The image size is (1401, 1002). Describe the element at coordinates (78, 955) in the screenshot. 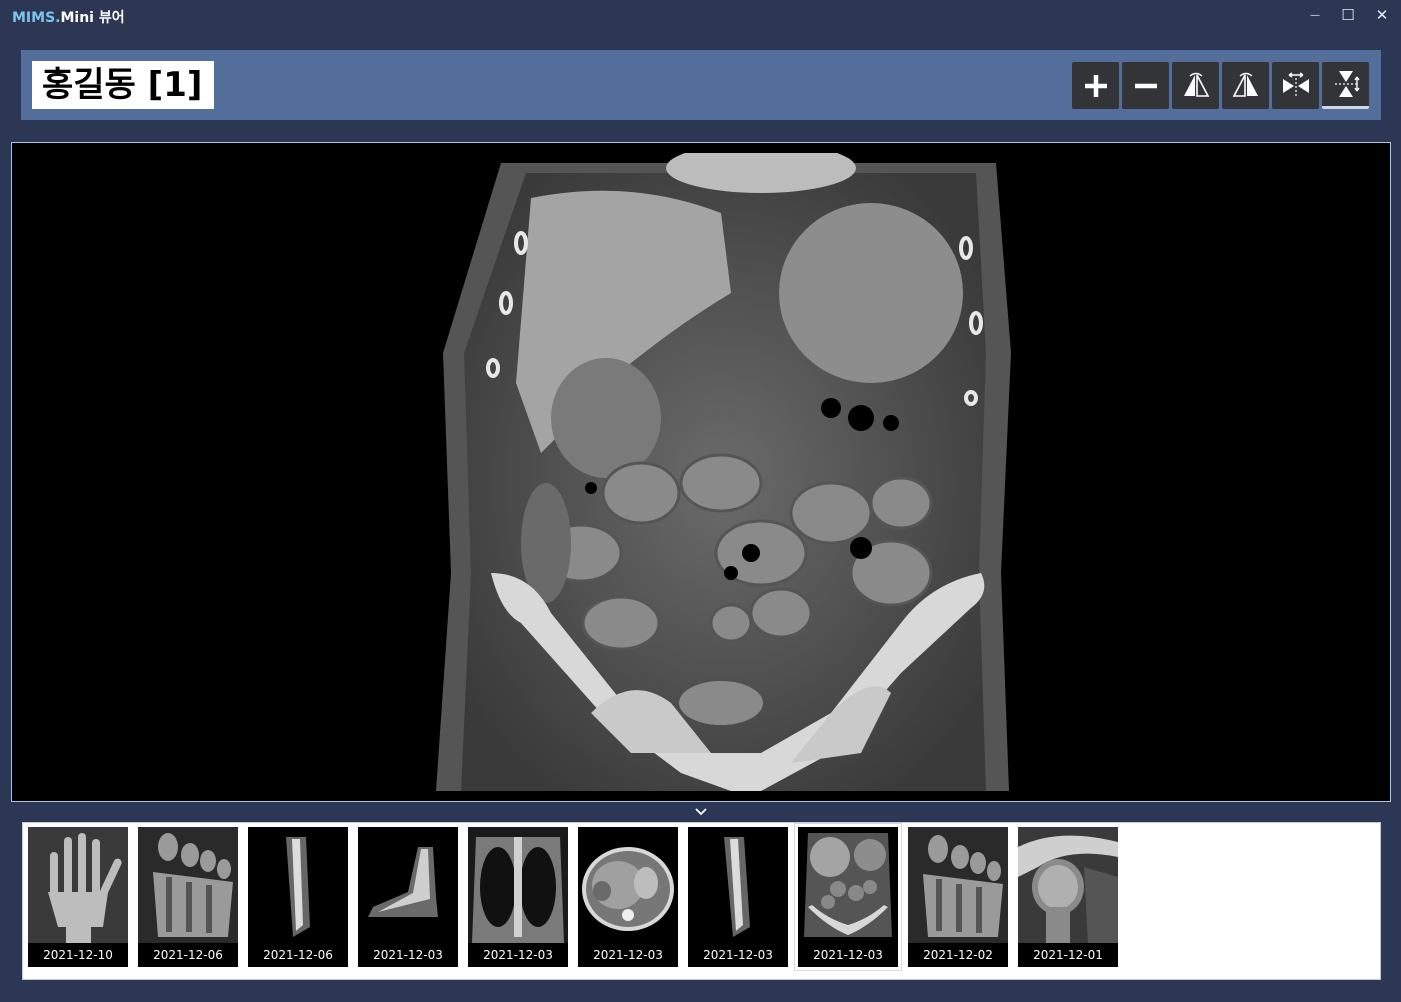

I see `thumbnail-date: 2021-12-10` at that location.